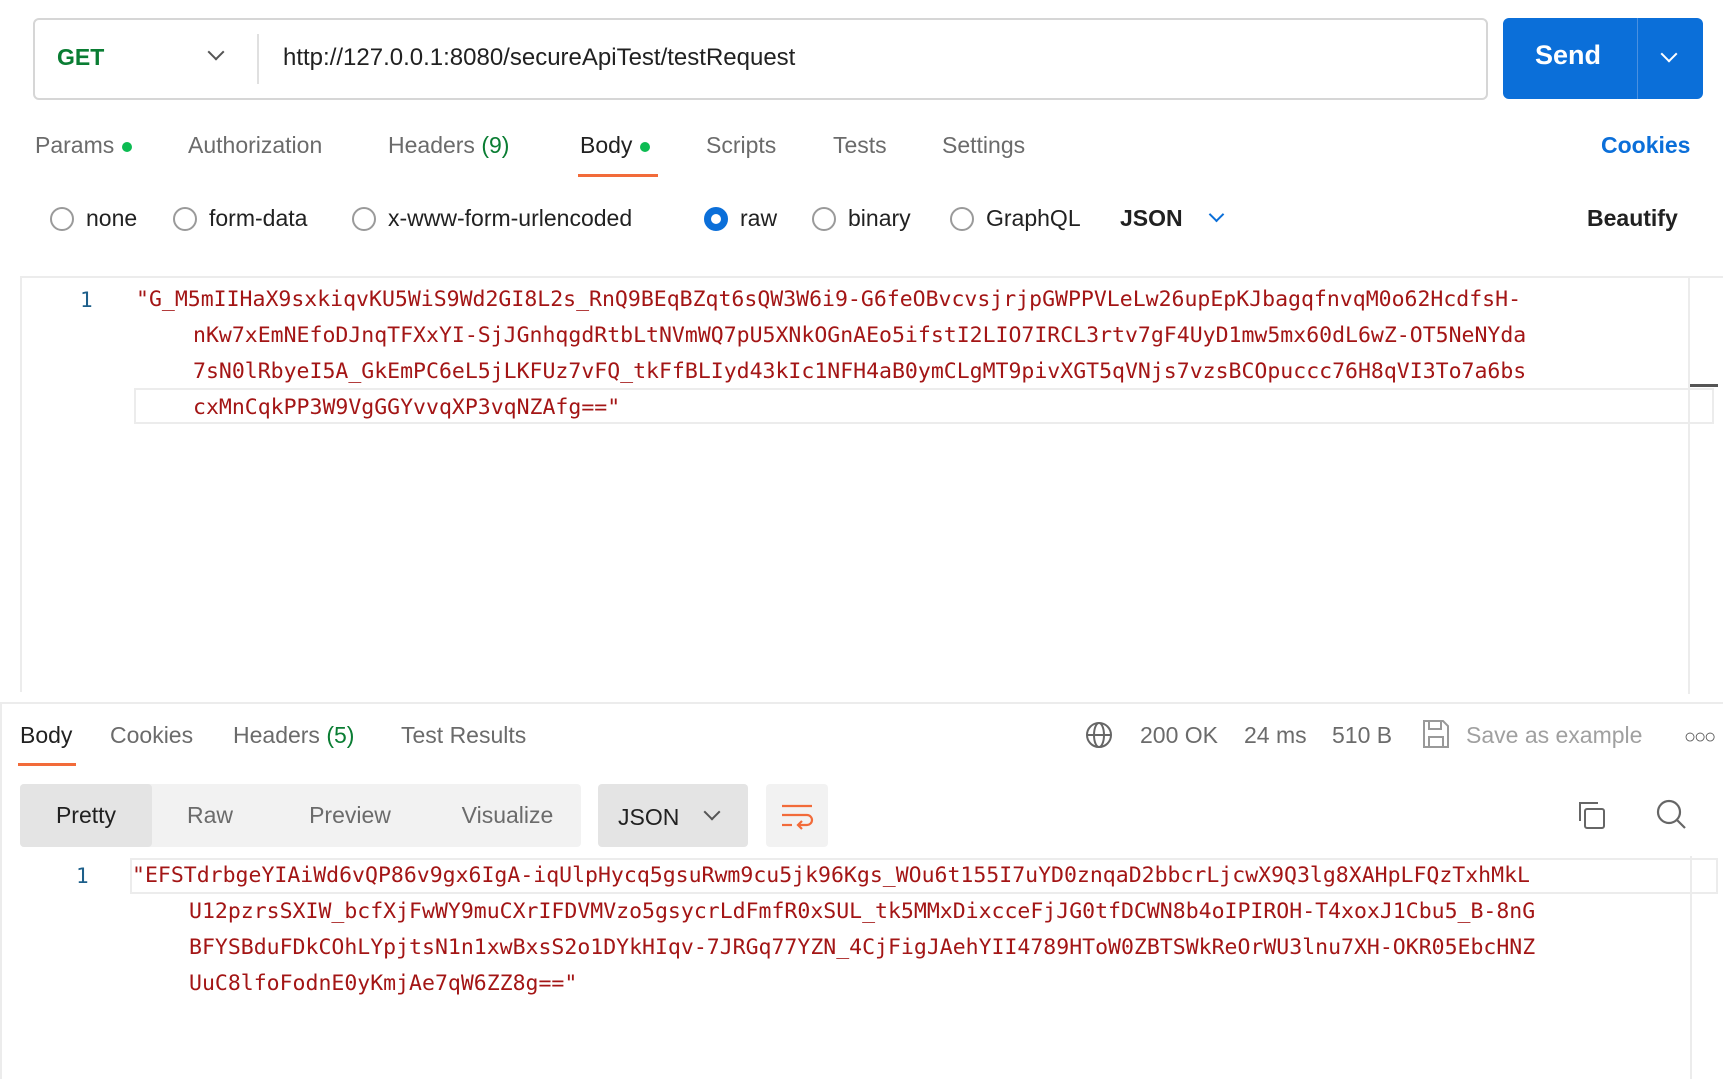 This screenshot has width=1723, height=1079. I want to click on view-visualize: Visualize, so click(507, 815).